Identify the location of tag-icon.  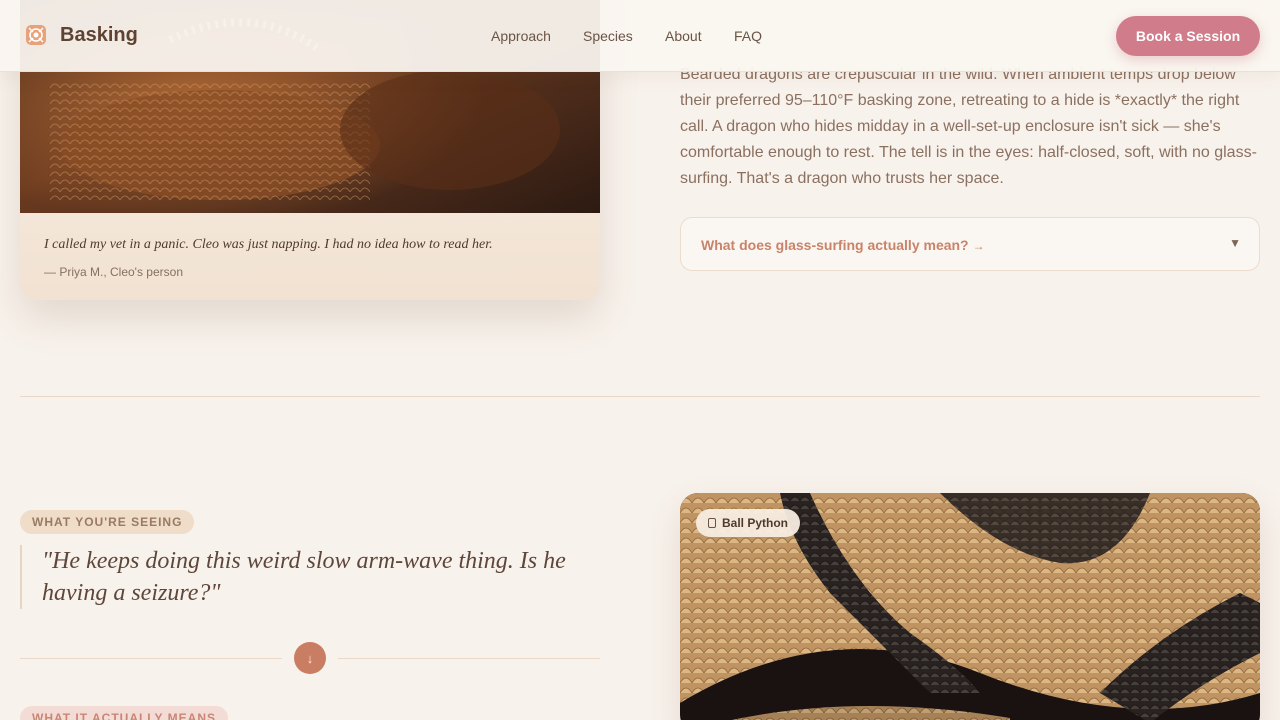
(712, 523).